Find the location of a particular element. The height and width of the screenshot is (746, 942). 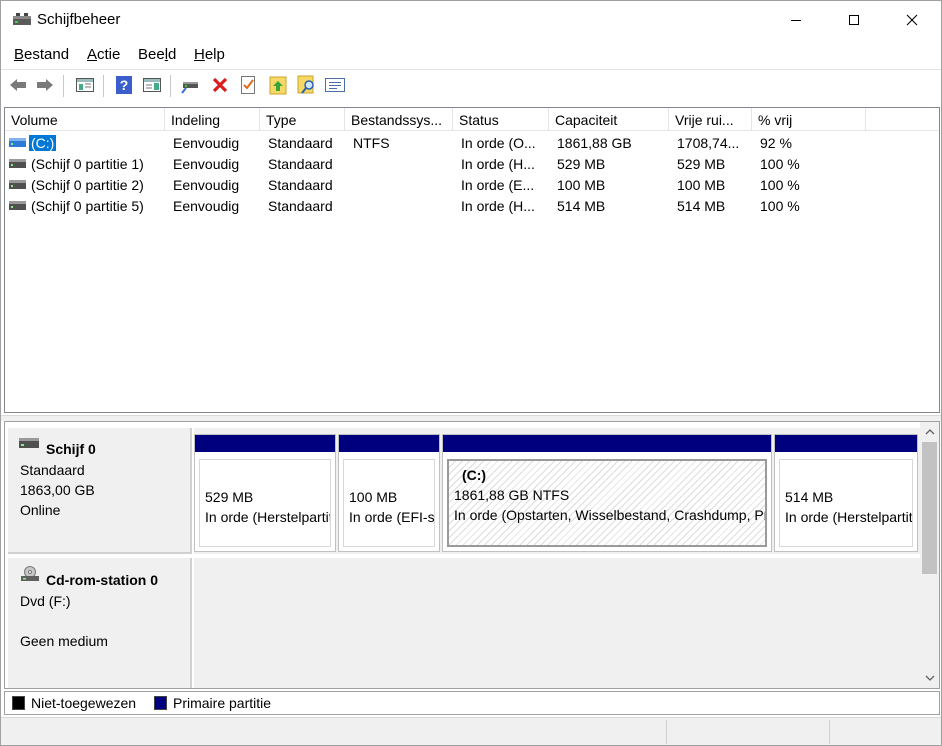

forward-button is located at coordinates (45, 85).